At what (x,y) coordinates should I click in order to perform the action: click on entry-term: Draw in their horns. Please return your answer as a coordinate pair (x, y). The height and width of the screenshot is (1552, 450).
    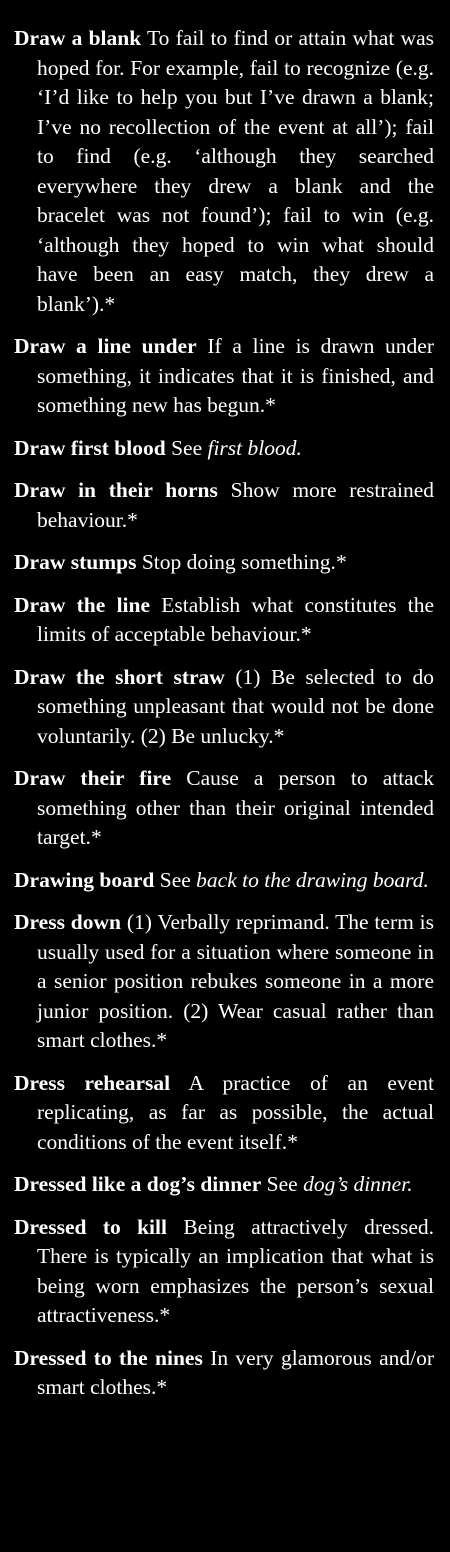
    Looking at the image, I should click on (116, 490).